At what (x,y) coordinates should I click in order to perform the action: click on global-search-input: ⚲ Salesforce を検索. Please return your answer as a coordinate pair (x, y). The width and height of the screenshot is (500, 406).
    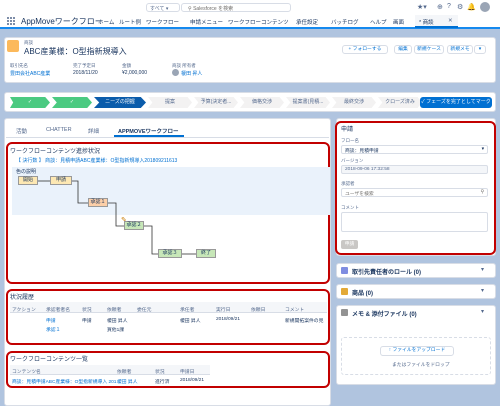
    Looking at the image, I should click on (236, 7).